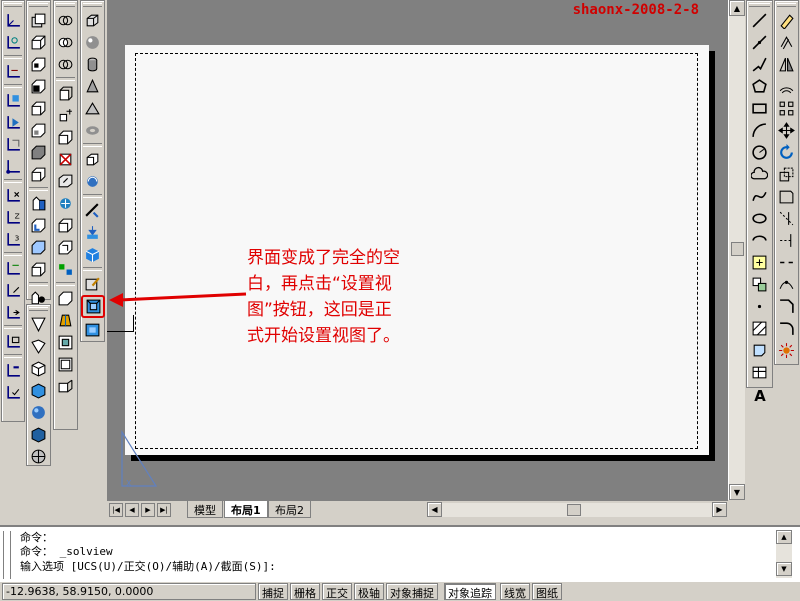  What do you see at coordinates (66, 137) in the screenshot?
I see `slice-icon` at bounding box center [66, 137].